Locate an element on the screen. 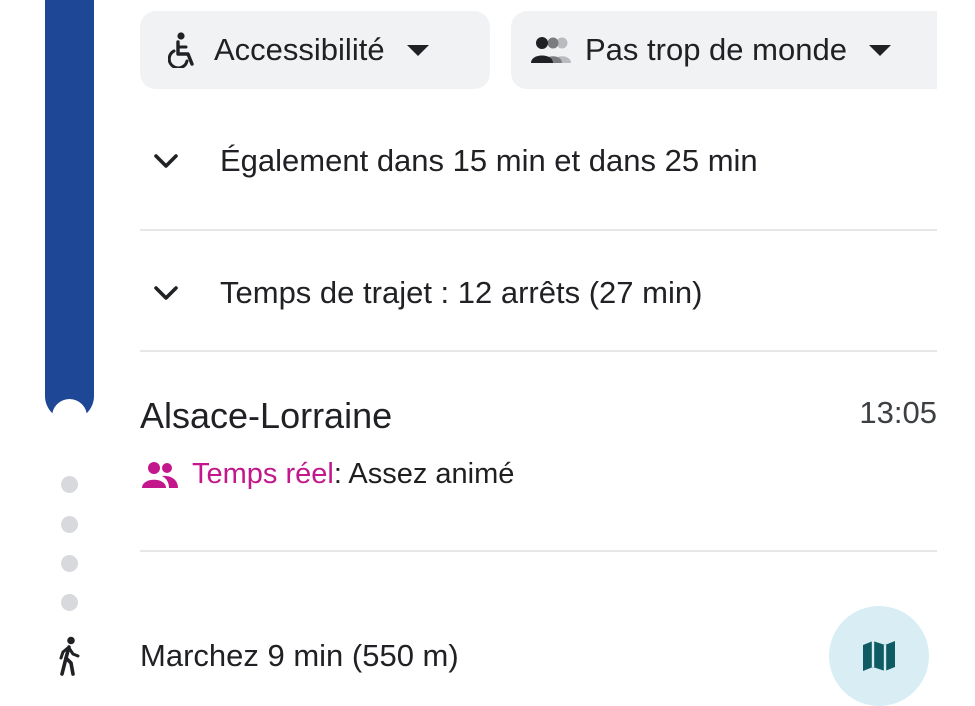 The height and width of the screenshot is (706, 975). transit-line-bar is located at coordinates (69, 210).